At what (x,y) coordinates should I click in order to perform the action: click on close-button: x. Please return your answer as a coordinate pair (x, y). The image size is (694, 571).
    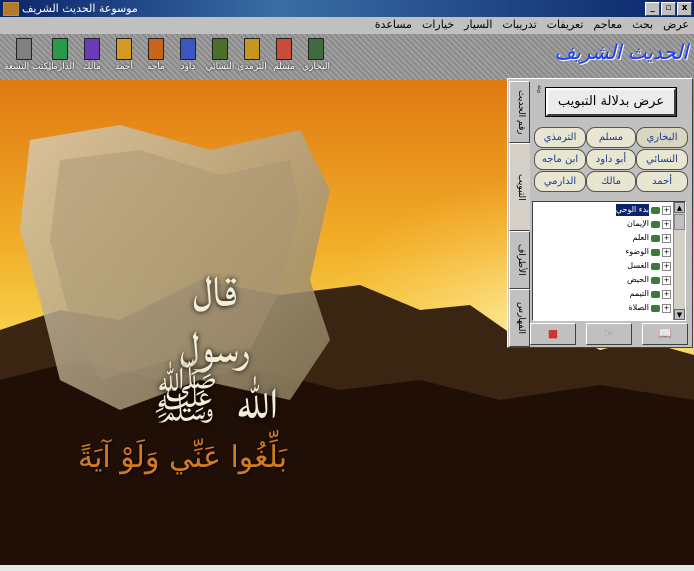
    Looking at the image, I should click on (684, 9).